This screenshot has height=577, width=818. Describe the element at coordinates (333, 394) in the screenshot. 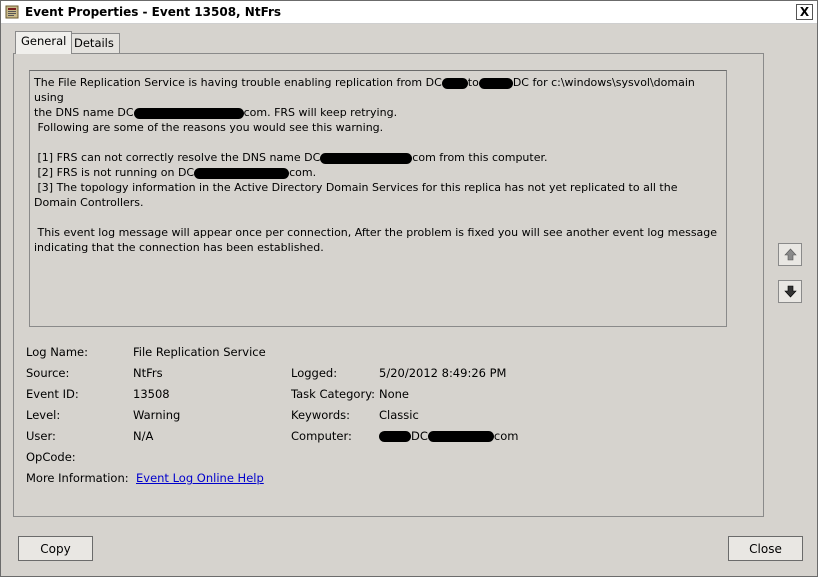

I see `task-category-label: Task Category:` at that location.